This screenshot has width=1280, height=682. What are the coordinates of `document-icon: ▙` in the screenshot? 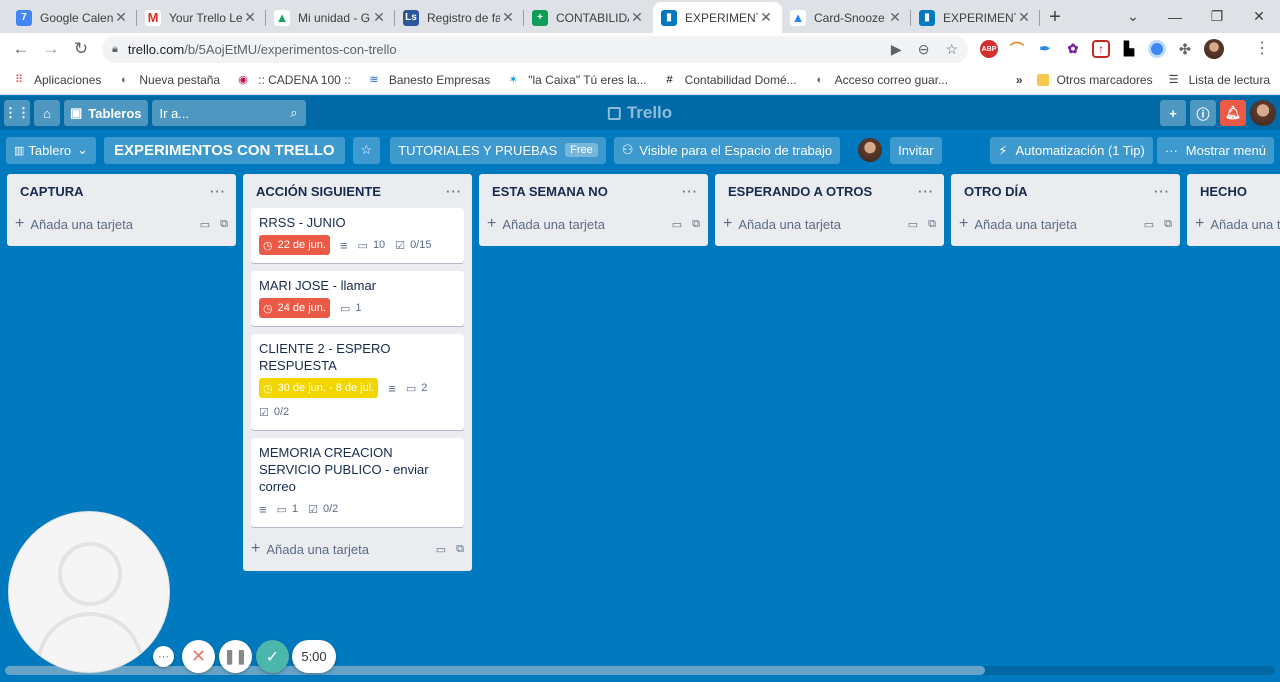 It's located at (1129, 49).